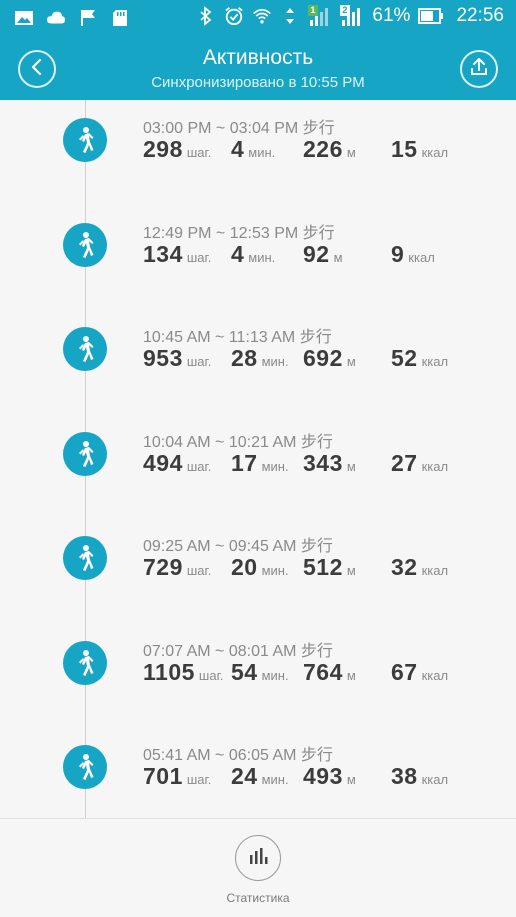  Describe the element at coordinates (238, 442) in the screenshot. I see `activity-time-range: 10:04 AM ~ 10:21 AM 步行` at that location.